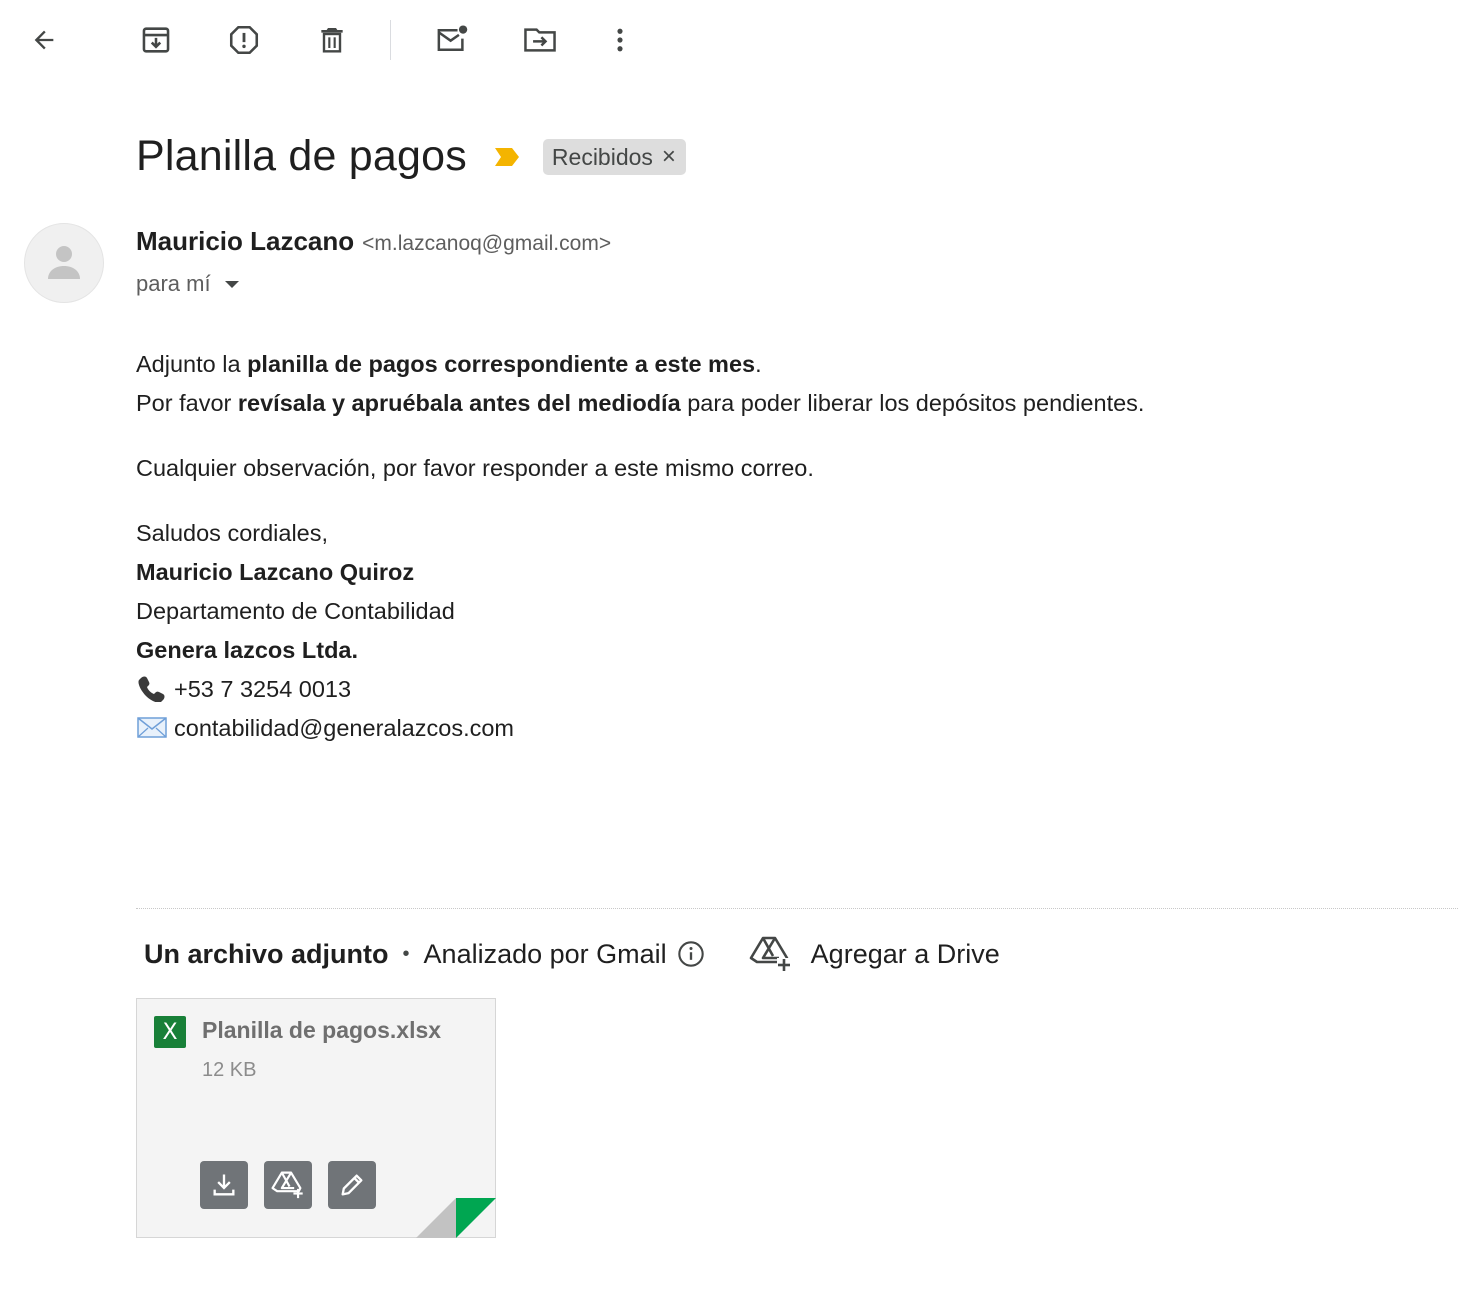 The height and width of the screenshot is (1308, 1458). I want to click on toolbar-divider, so click(390, 40).